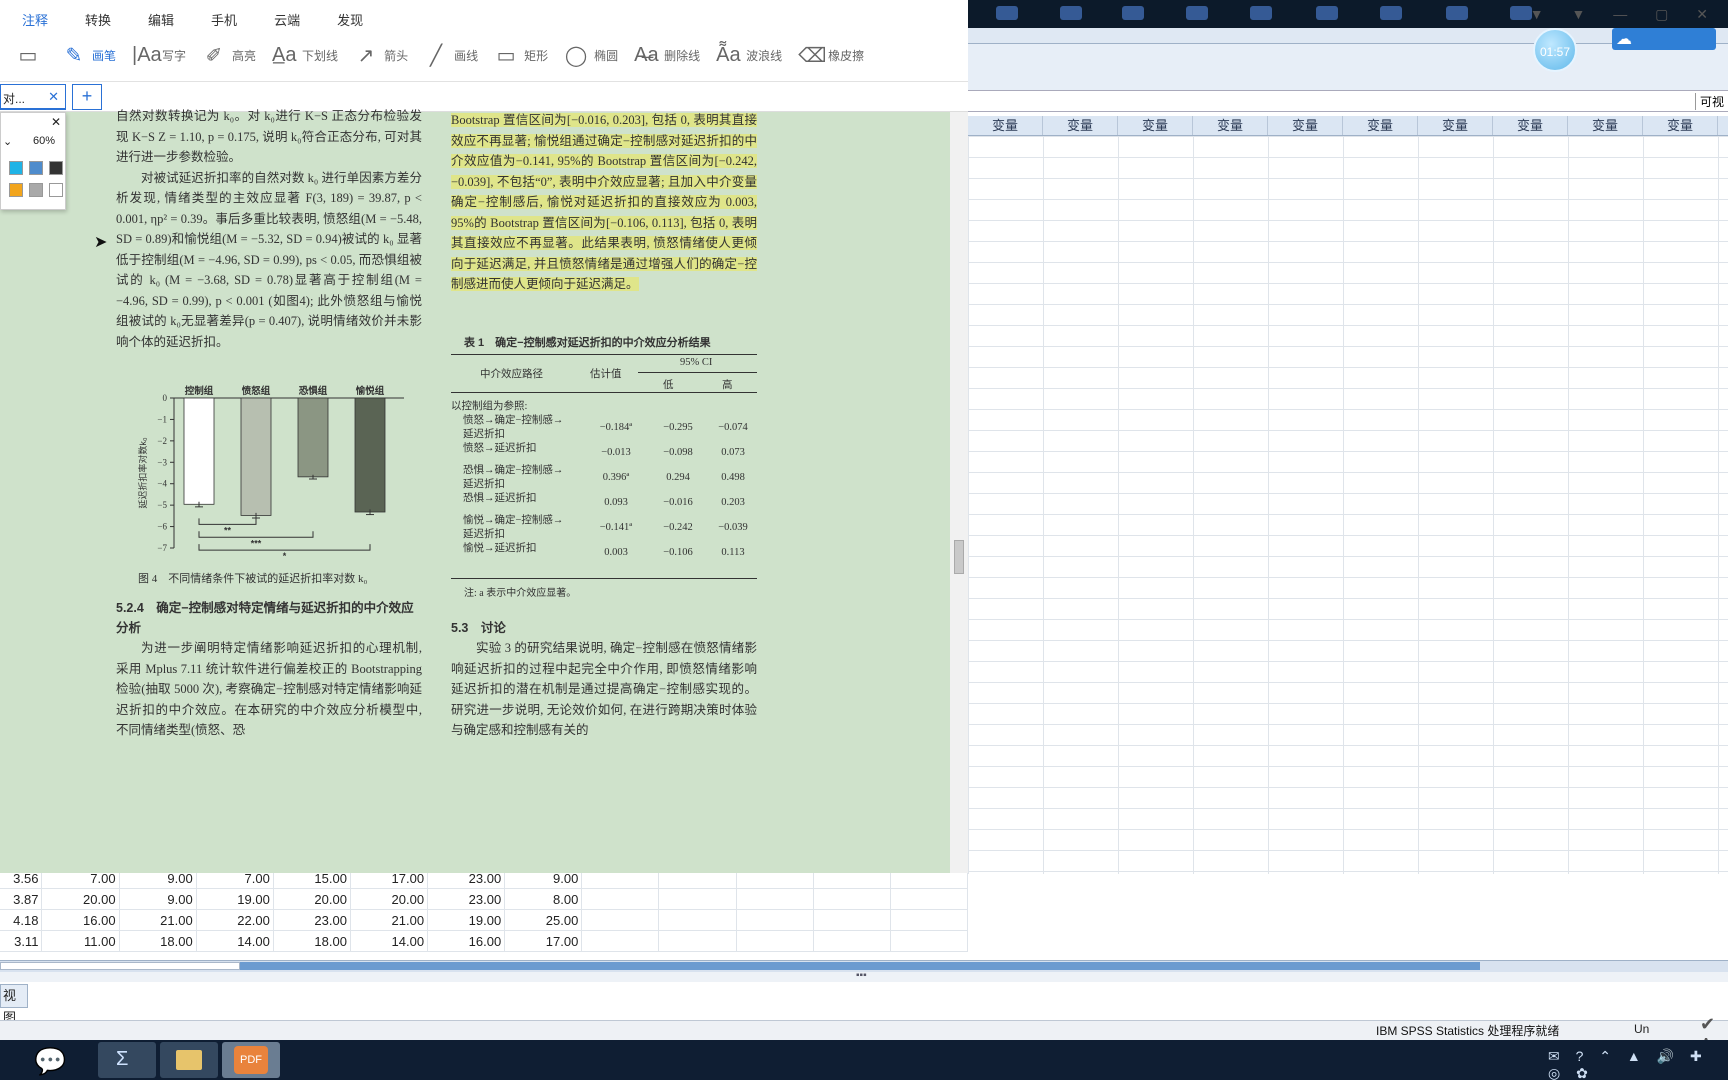 The image size is (1728, 1080). I want to click on cloud-button: ☁, so click(1664, 39).